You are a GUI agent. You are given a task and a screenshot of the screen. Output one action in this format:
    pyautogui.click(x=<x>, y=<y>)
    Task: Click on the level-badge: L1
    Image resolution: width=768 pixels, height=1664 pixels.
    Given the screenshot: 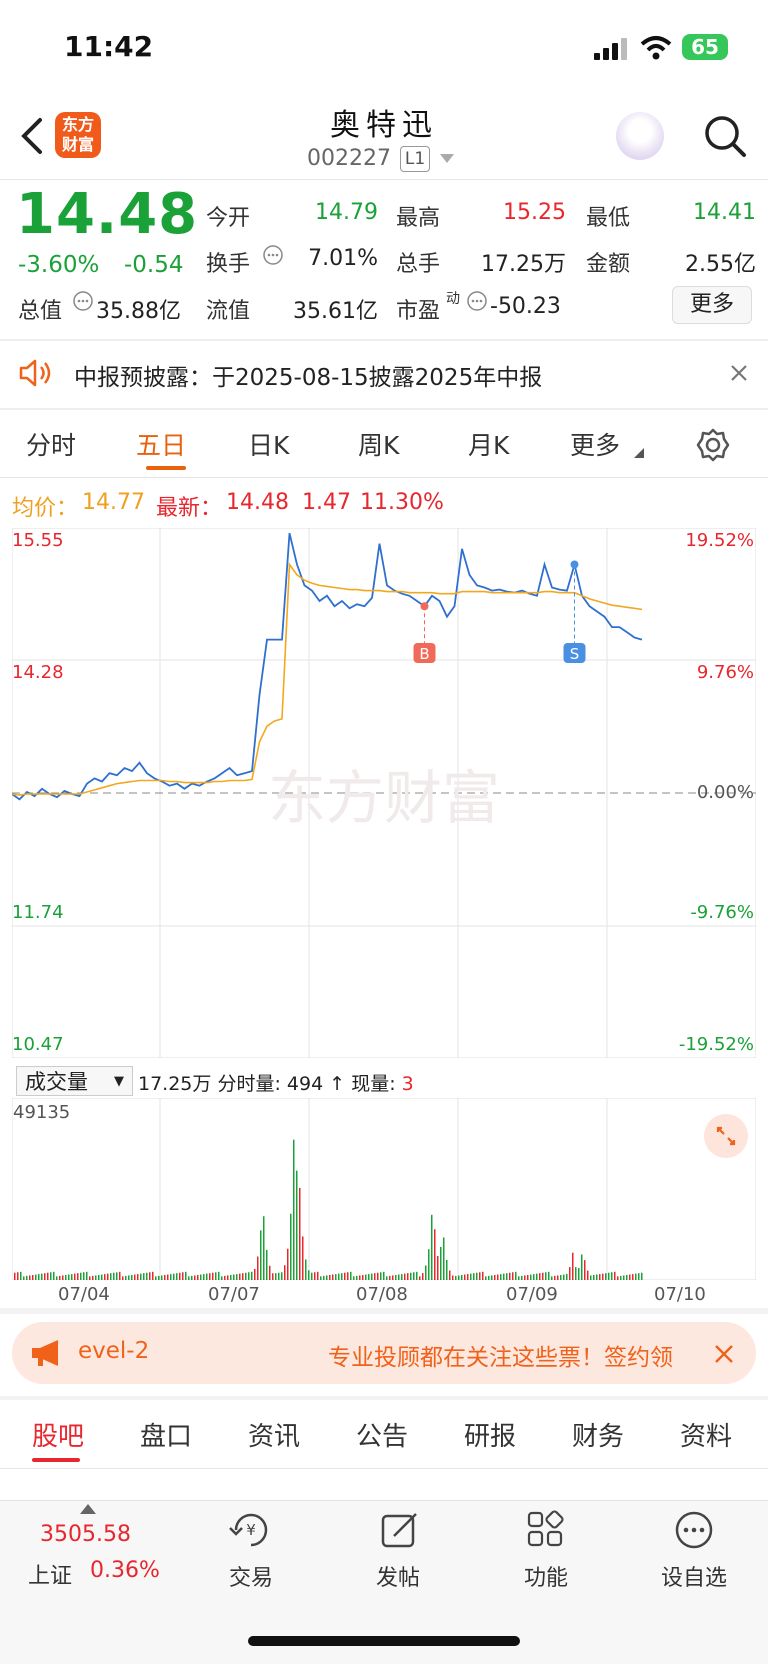 What is the action you would take?
    pyautogui.click(x=415, y=159)
    